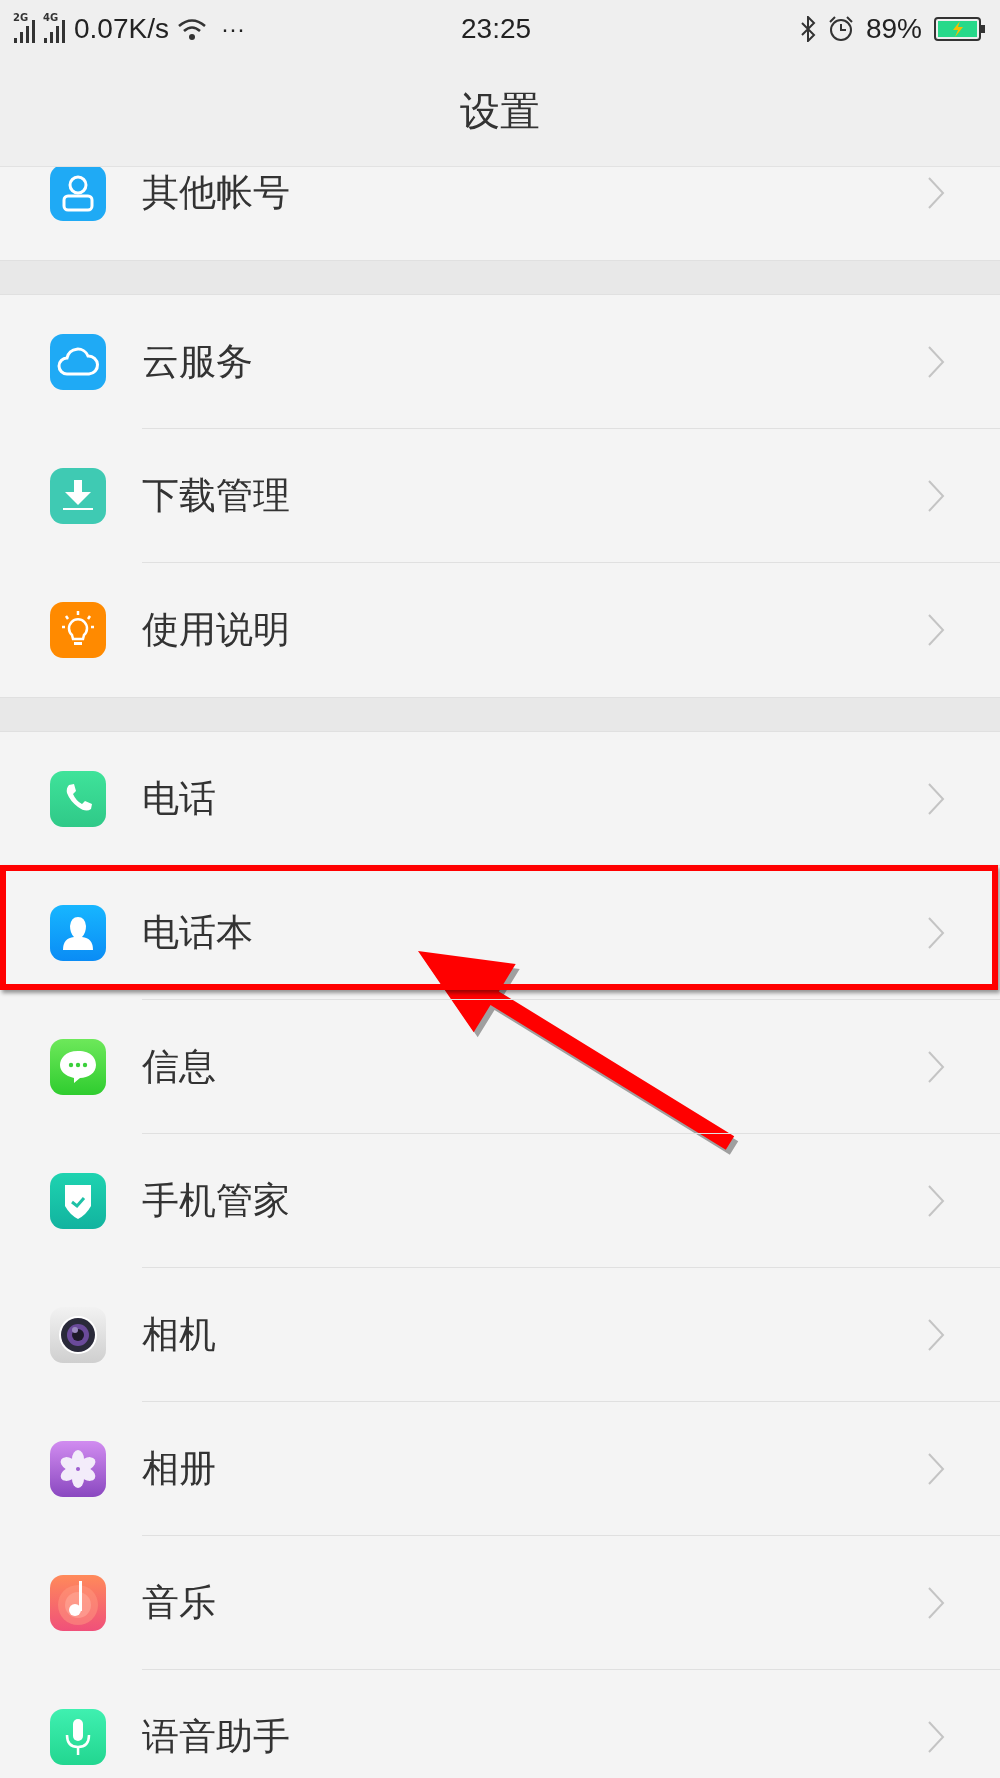 Image resolution: width=1000 pixels, height=1778 pixels. I want to click on wifi-icon, so click(191, 28).